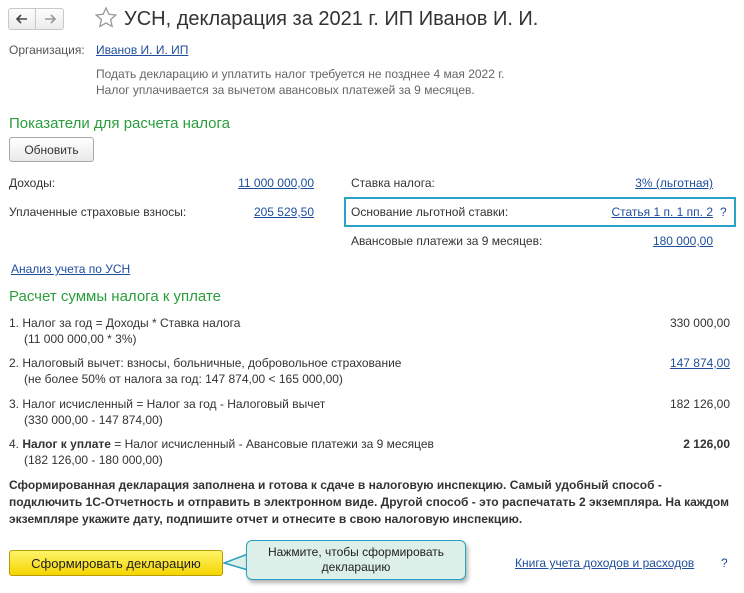  Describe the element at coordinates (106, 19) in the screenshot. I see `favorite-star-icon` at that location.